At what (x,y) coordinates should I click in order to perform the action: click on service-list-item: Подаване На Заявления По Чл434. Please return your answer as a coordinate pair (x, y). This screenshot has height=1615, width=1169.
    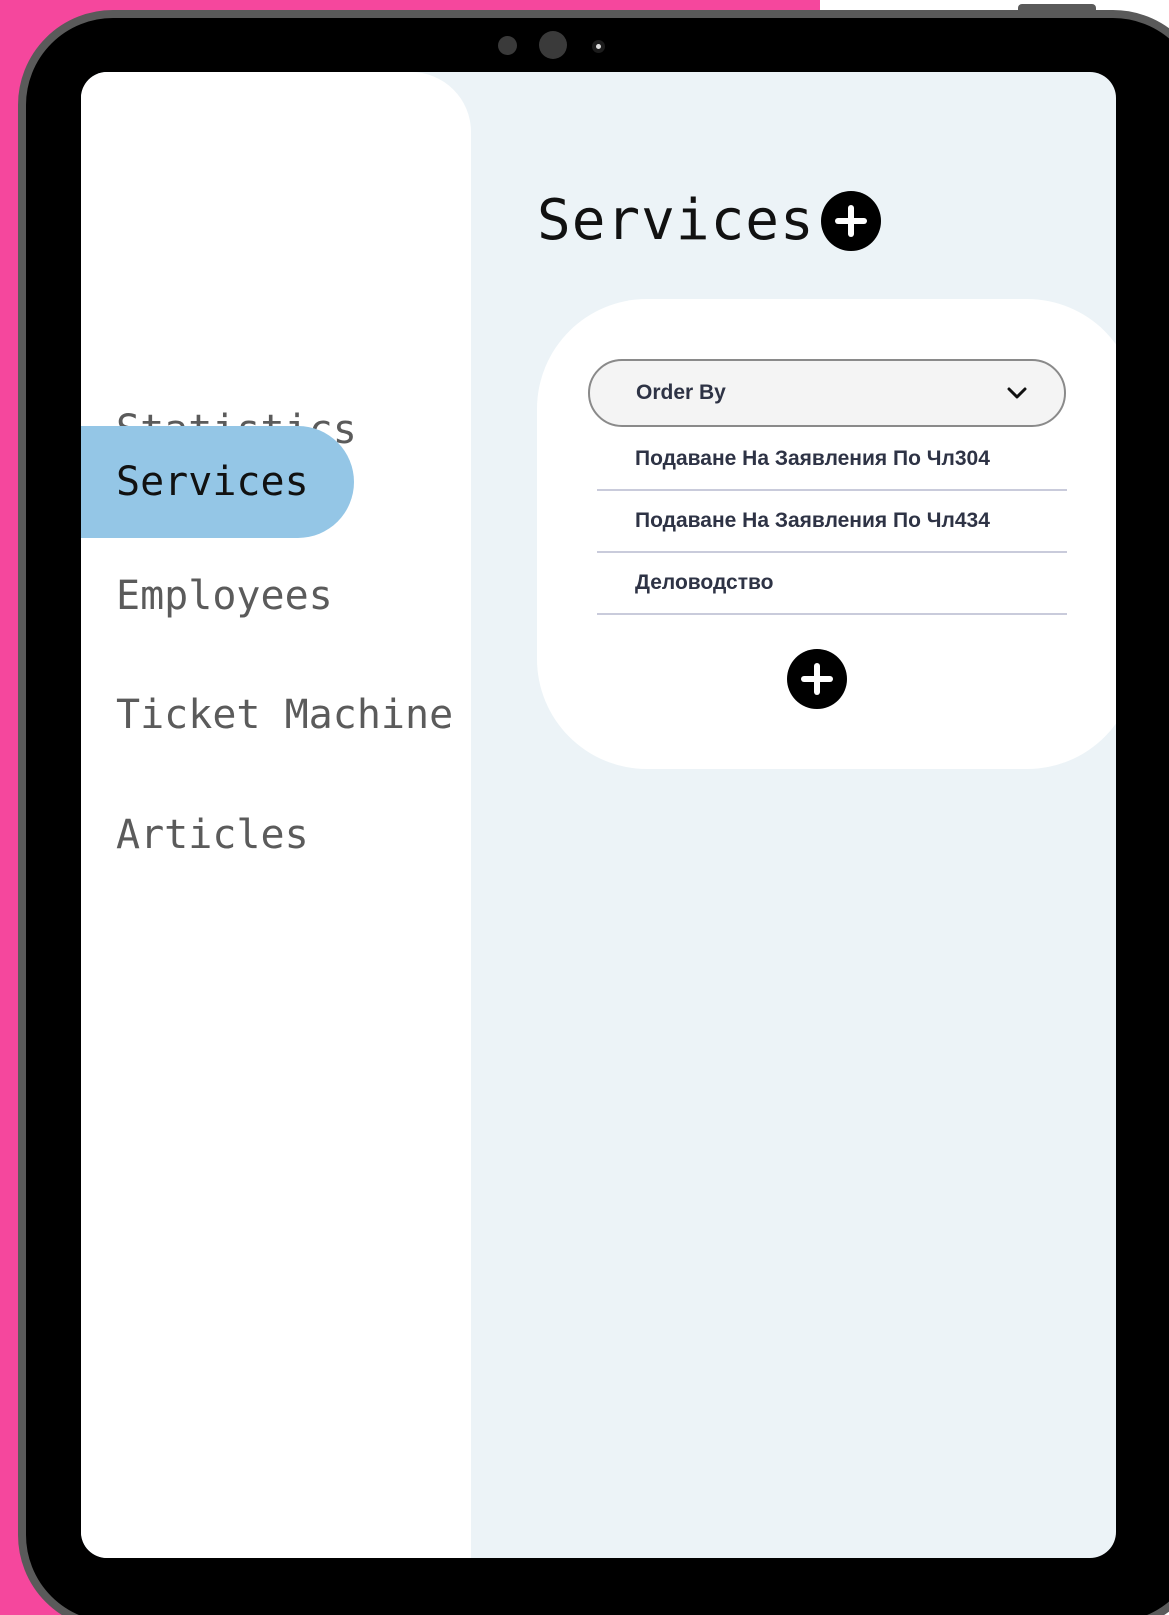
    Looking at the image, I should click on (832, 522).